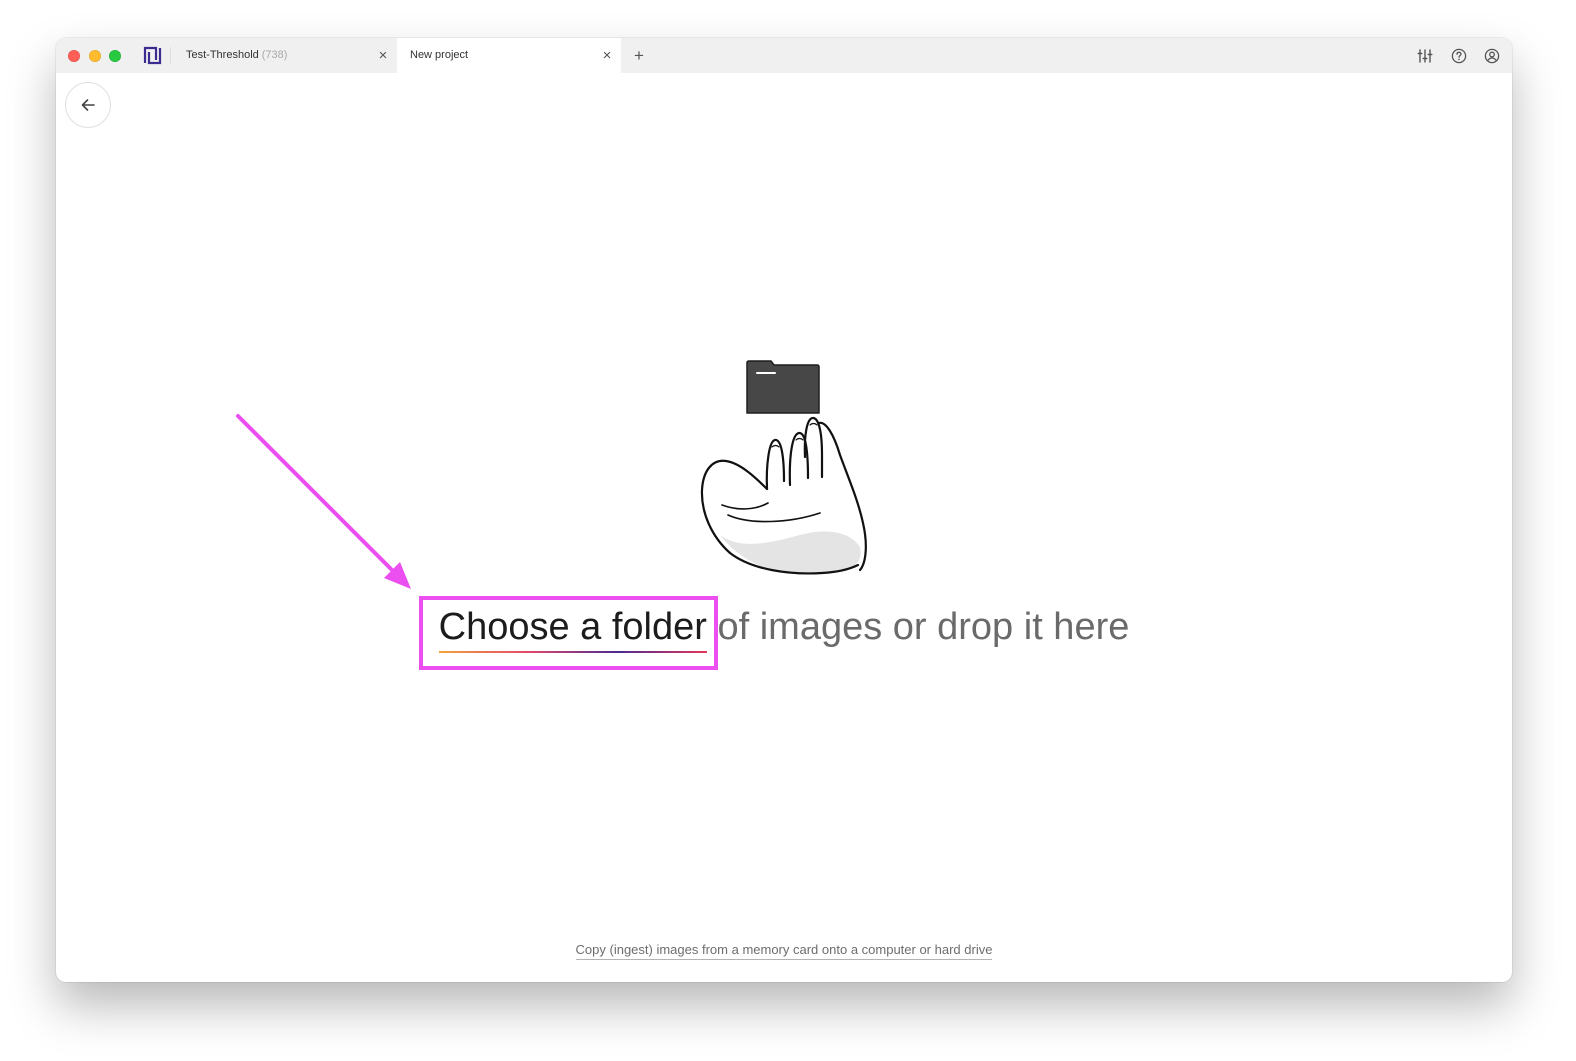  I want to click on tab-label-wrapper: Test-Threshold (738), so click(236, 55).